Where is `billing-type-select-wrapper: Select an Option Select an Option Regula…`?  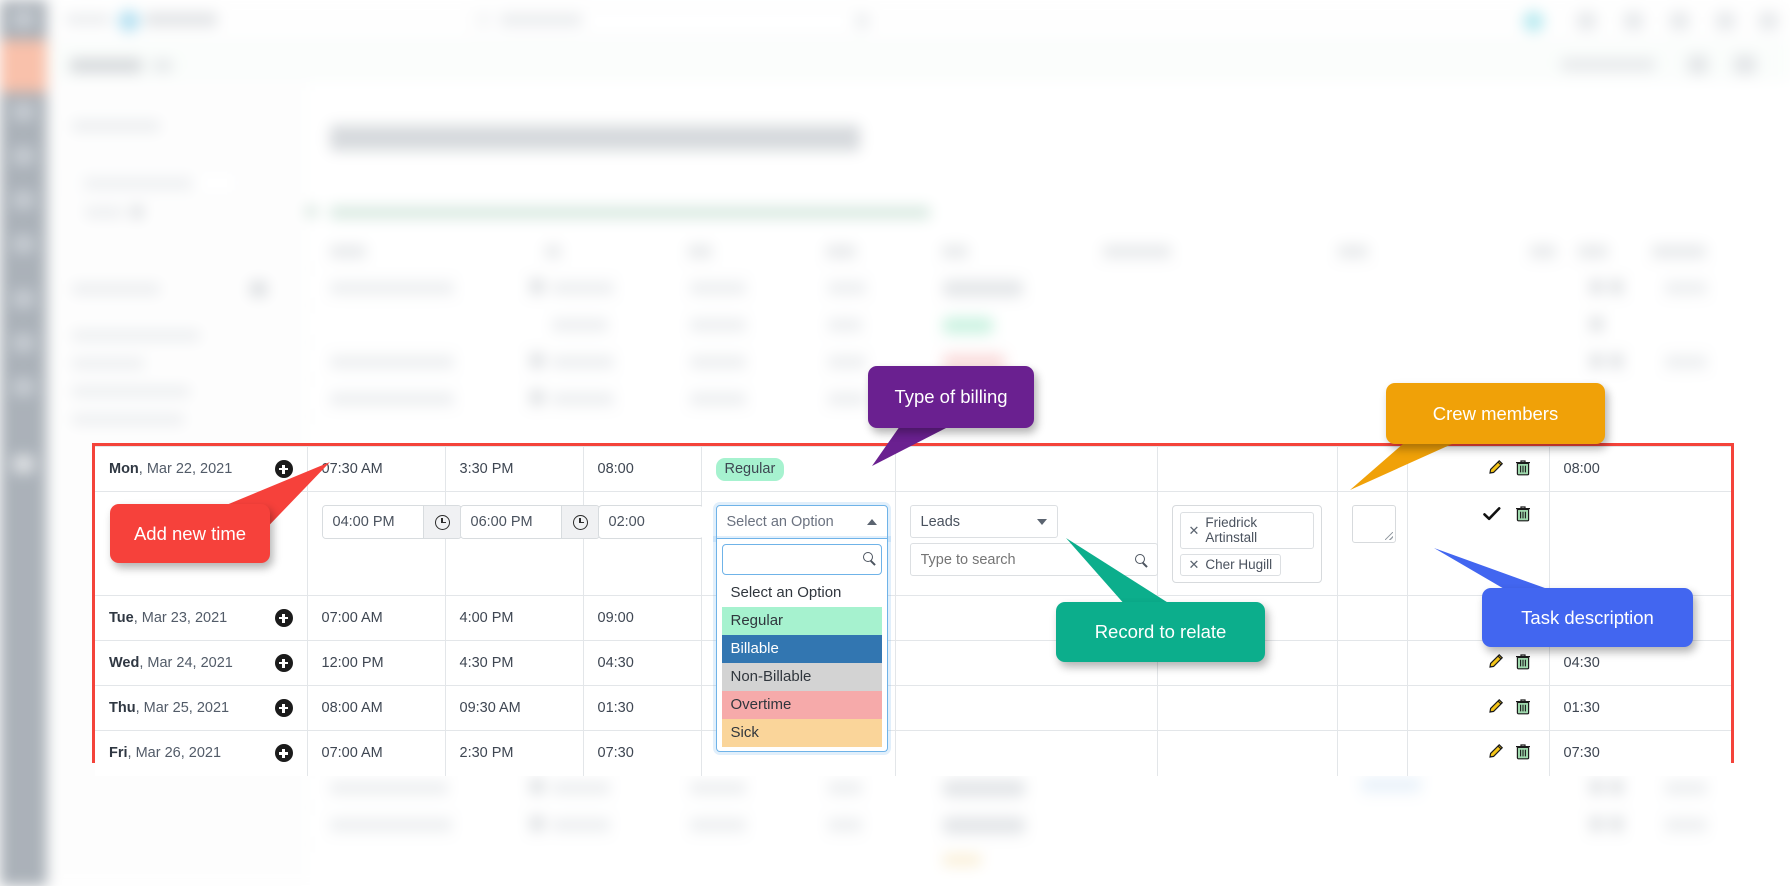 billing-type-select-wrapper: Select an Option Select an Option Regula… is located at coordinates (801, 628).